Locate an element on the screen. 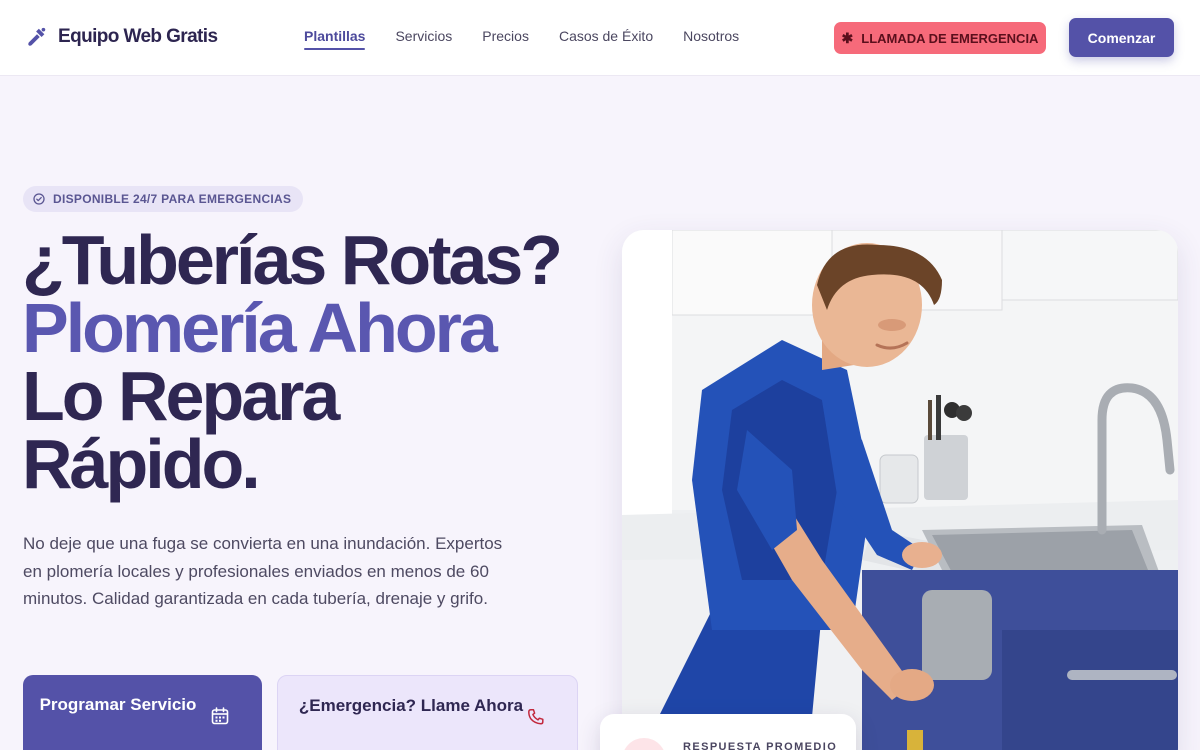  emergency-call-now-button: ¿Emergencia? Llame Ahora is located at coordinates (427, 712).